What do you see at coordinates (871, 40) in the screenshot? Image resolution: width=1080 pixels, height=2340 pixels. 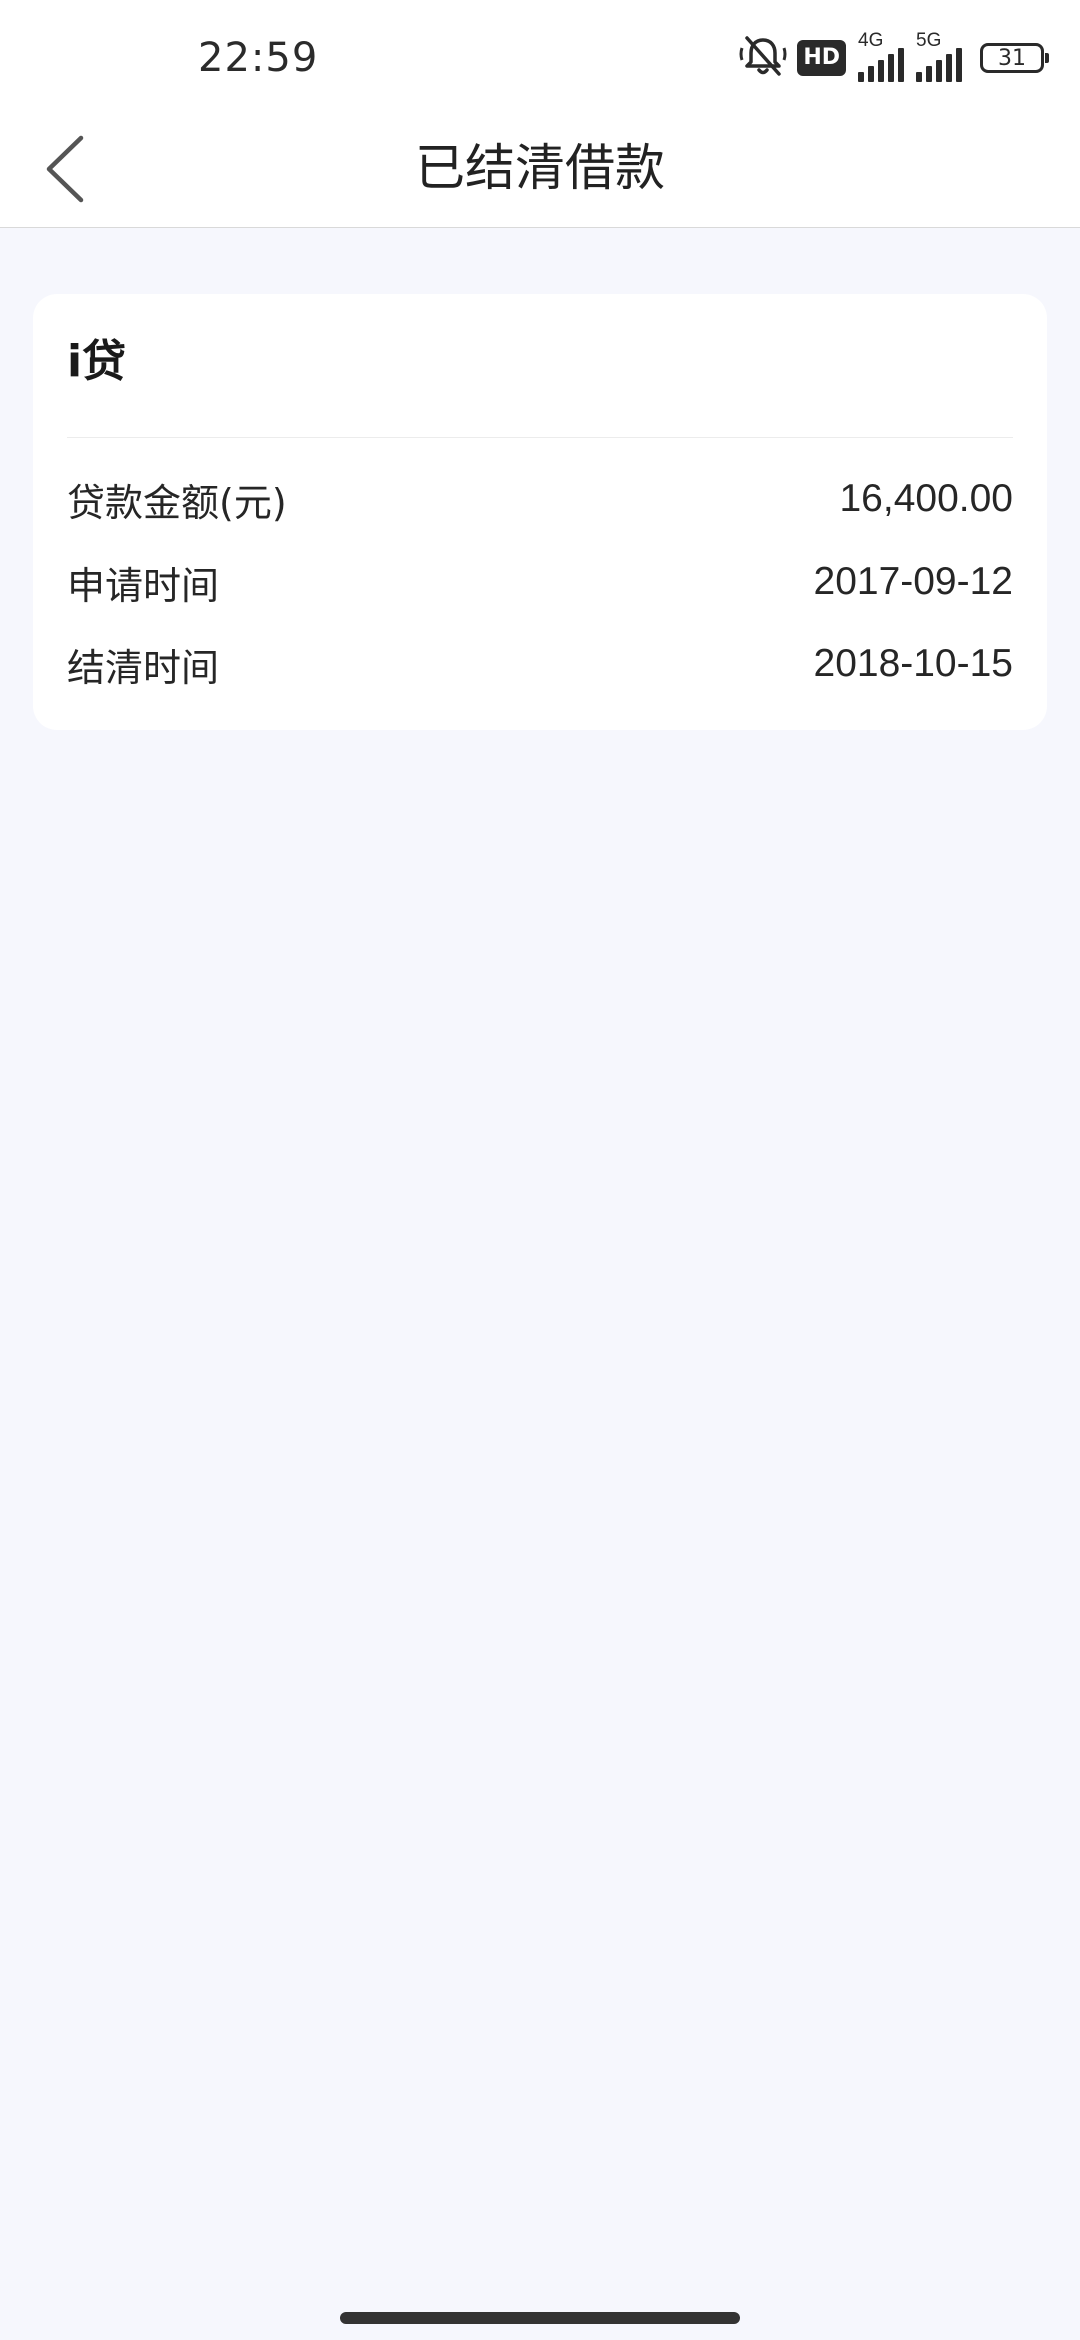 I see `network-4g-label: 4G` at bounding box center [871, 40].